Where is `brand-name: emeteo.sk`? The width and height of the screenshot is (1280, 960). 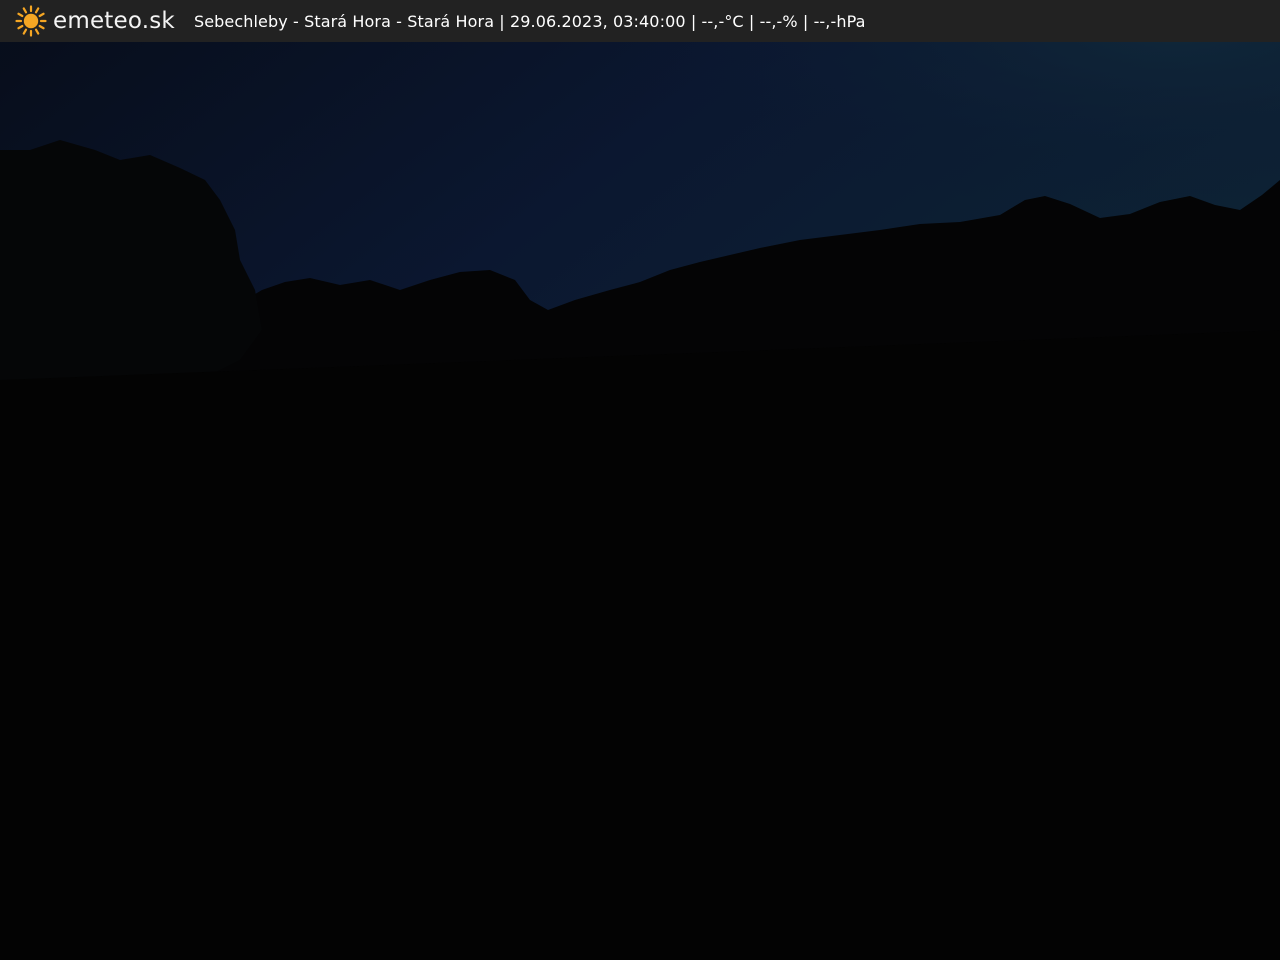 brand-name: emeteo.sk is located at coordinates (114, 21).